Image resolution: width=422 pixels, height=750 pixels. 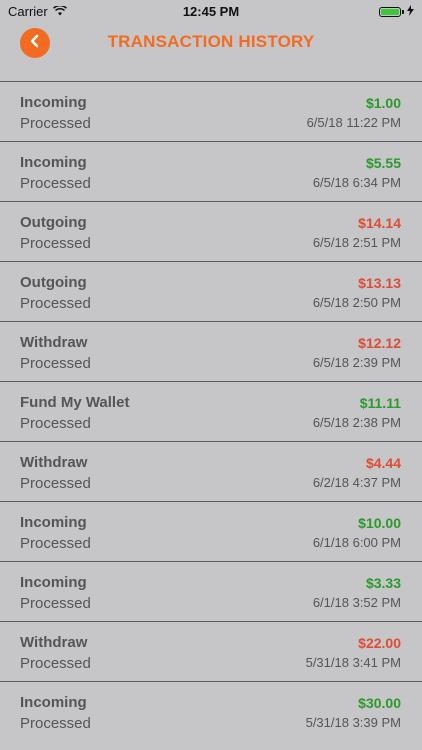 I want to click on transaction-row: Incoming Processed $10.00 6/1/18 6:00 PM, so click(x=211, y=531).